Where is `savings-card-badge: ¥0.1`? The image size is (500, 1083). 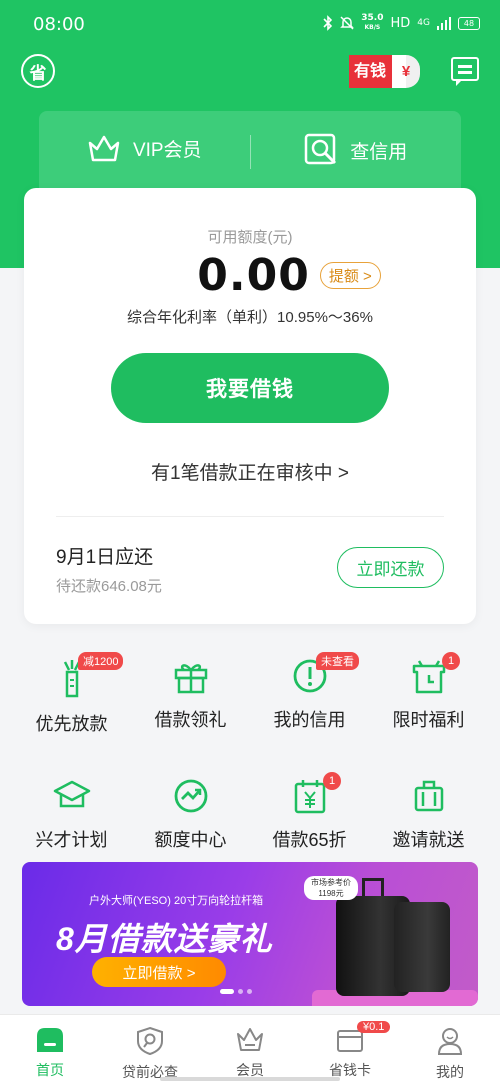 savings-card-badge: ¥0.1 is located at coordinates (374, 1027).